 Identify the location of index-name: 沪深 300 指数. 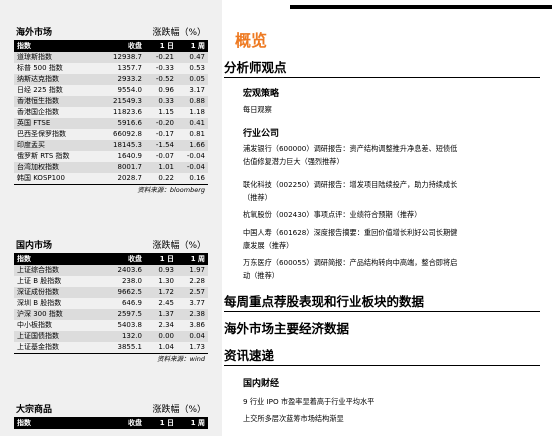
(40, 314).